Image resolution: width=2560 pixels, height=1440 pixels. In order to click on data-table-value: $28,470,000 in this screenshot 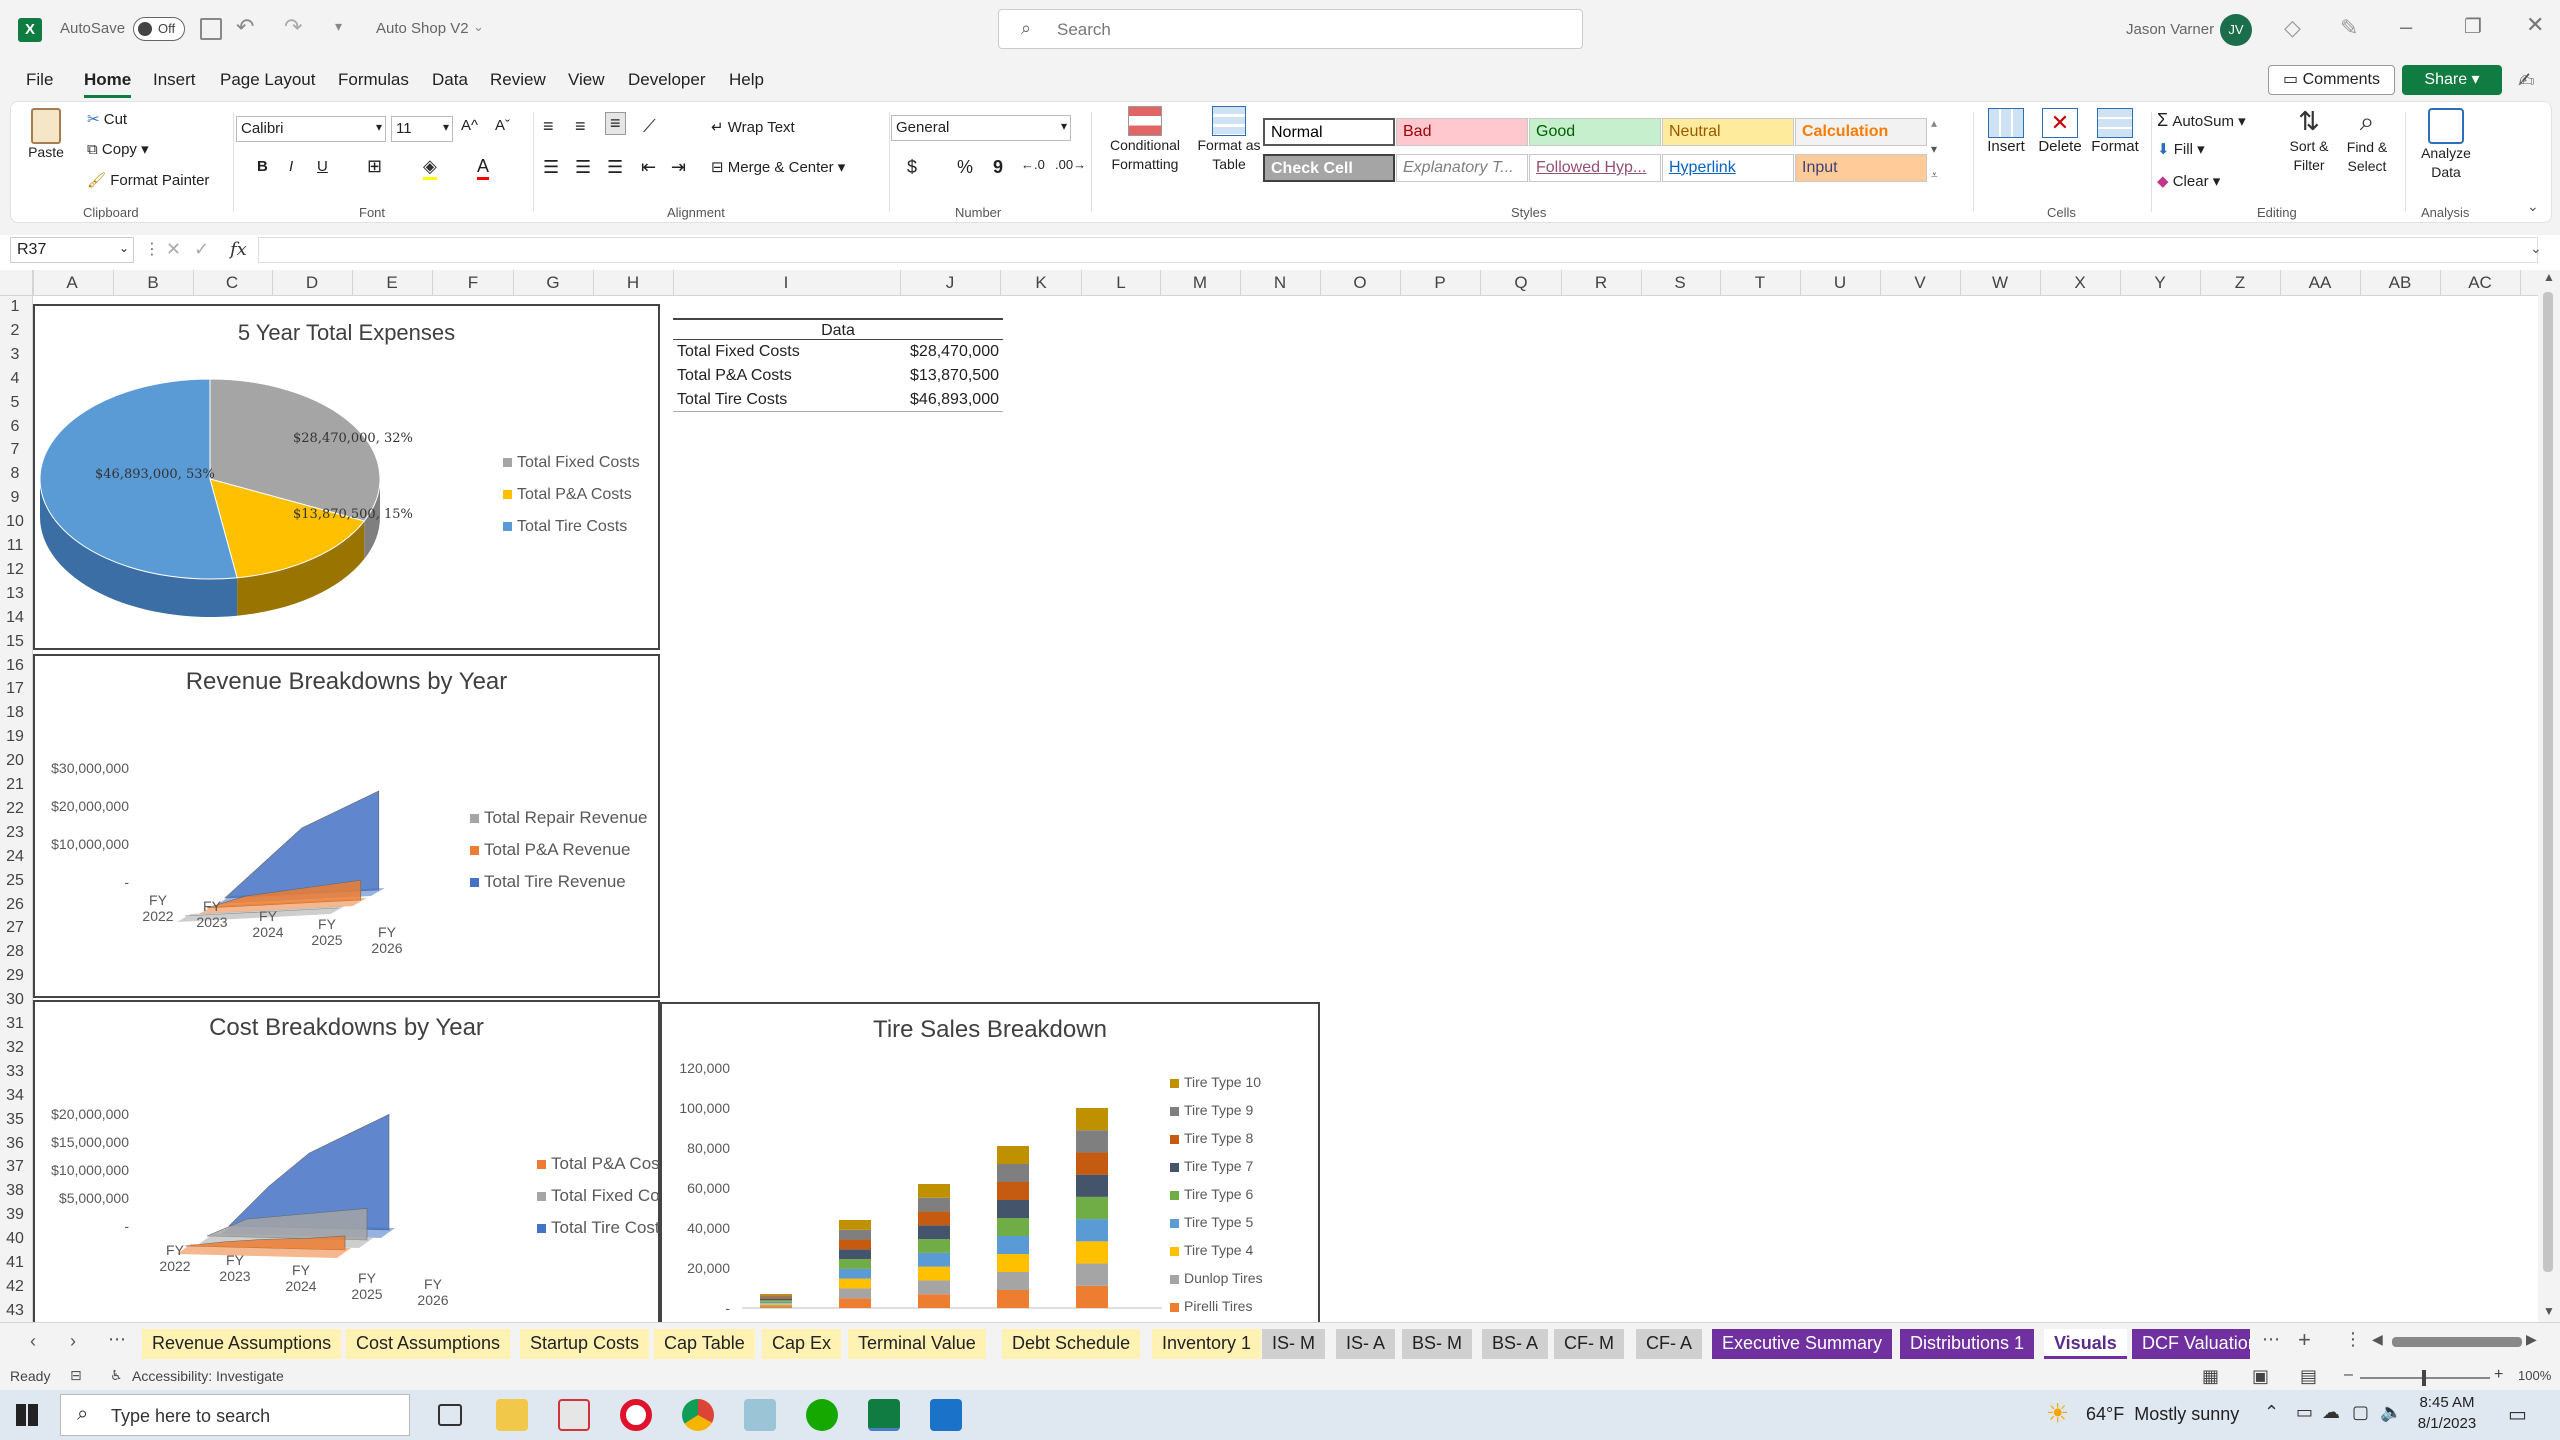, I will do `click(954, 352)`.